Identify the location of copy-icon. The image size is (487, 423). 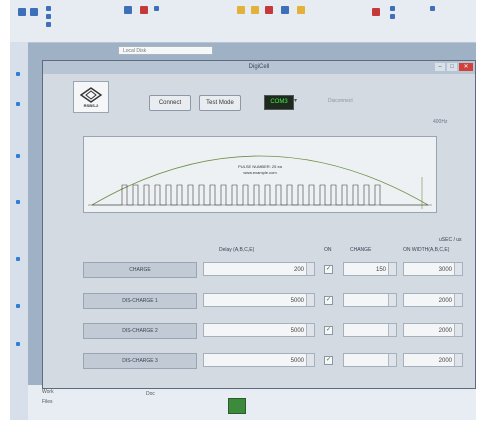
(34, 12).